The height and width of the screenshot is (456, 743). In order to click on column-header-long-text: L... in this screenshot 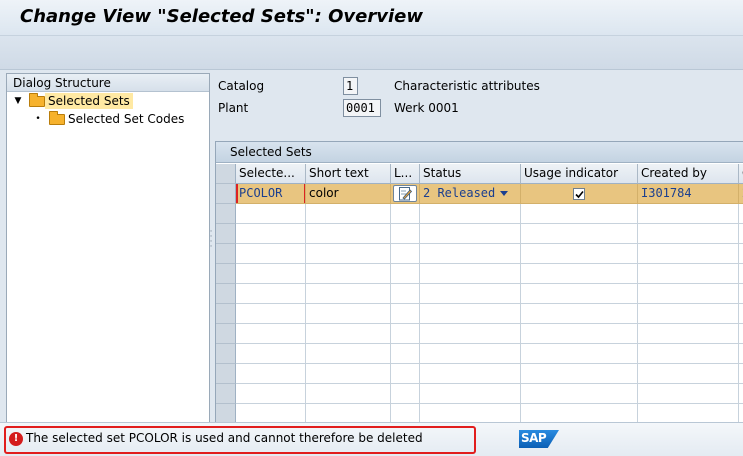, I will do `click(405, 174)`.